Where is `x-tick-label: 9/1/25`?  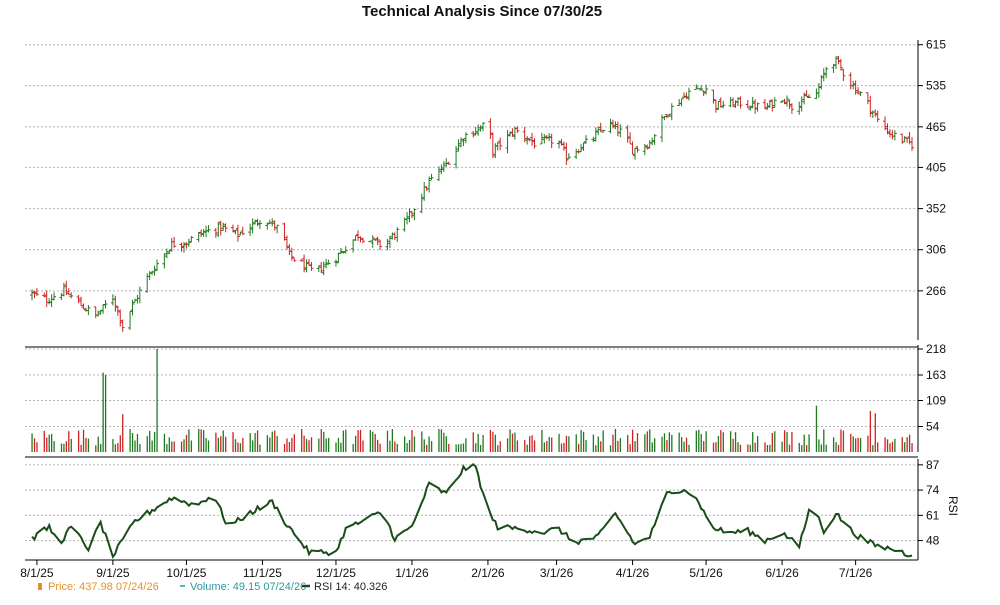
x-tick-label: 9/1/25 is located at coordinates (113, 573).